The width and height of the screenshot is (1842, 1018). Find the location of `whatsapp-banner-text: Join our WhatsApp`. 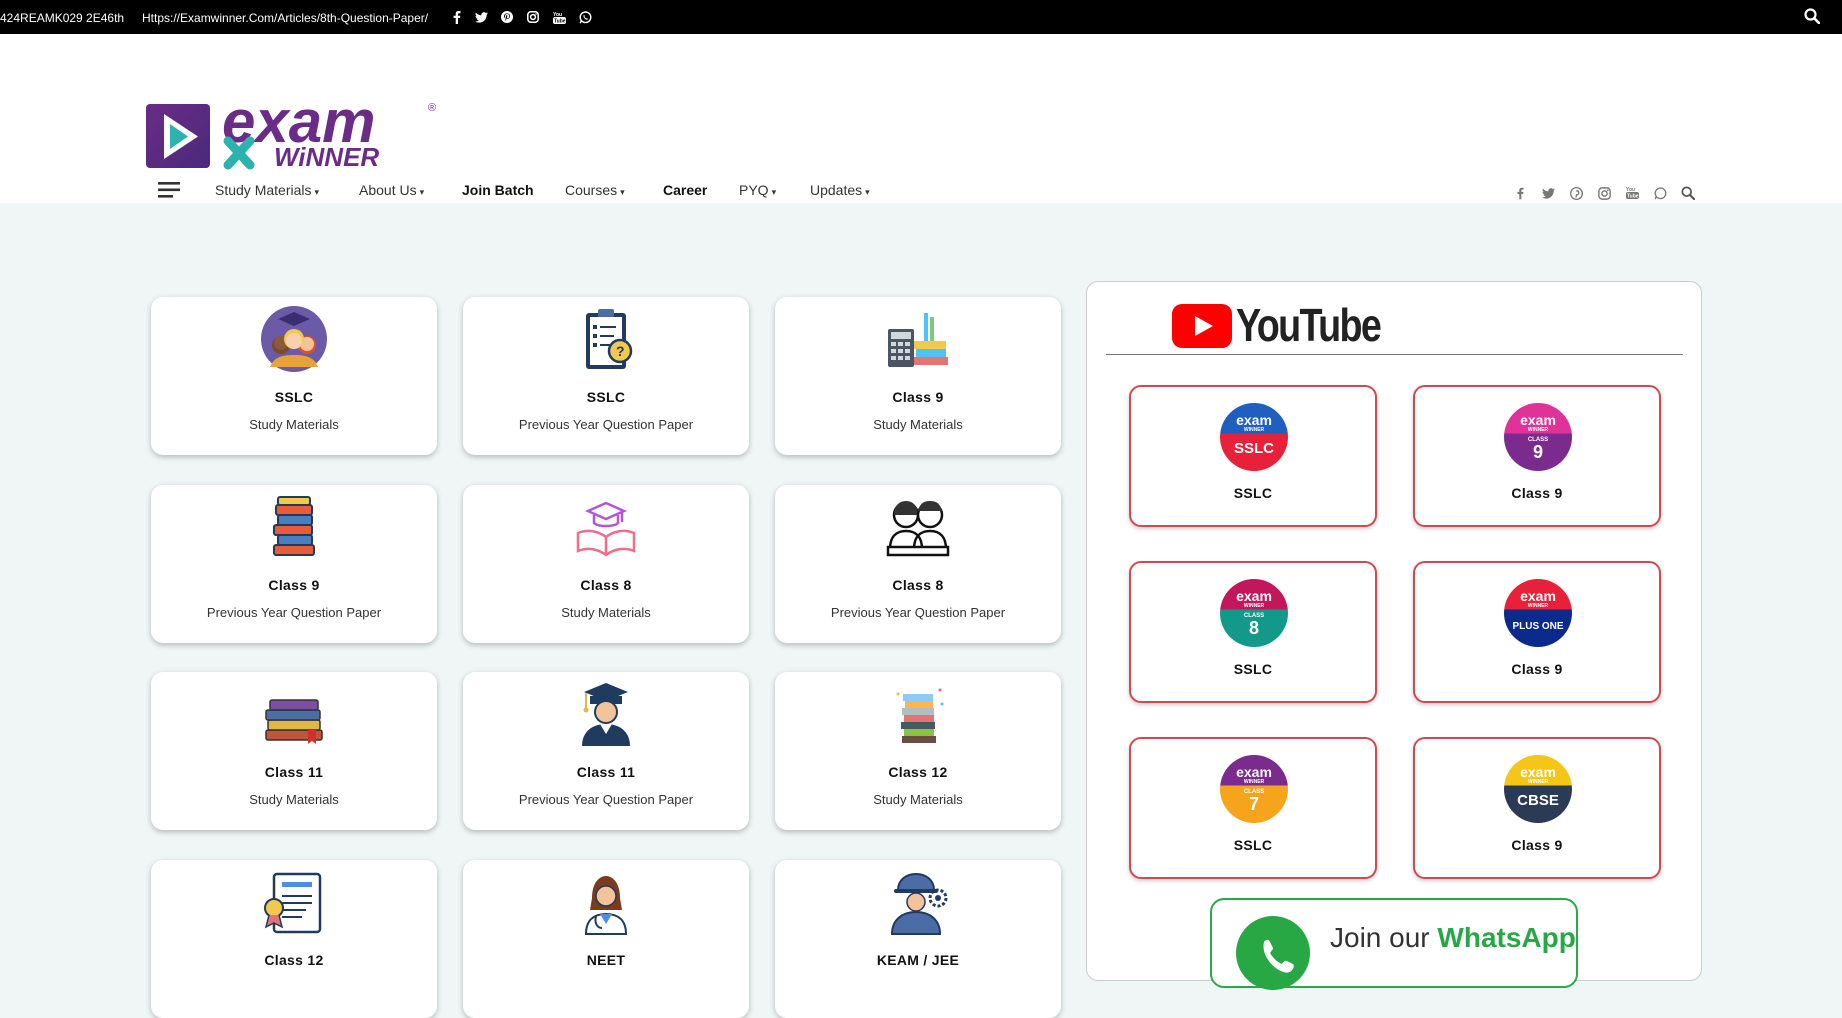

whatsapp-banner-text: Join our WhatsApp is located at coordinates (1453, 937).